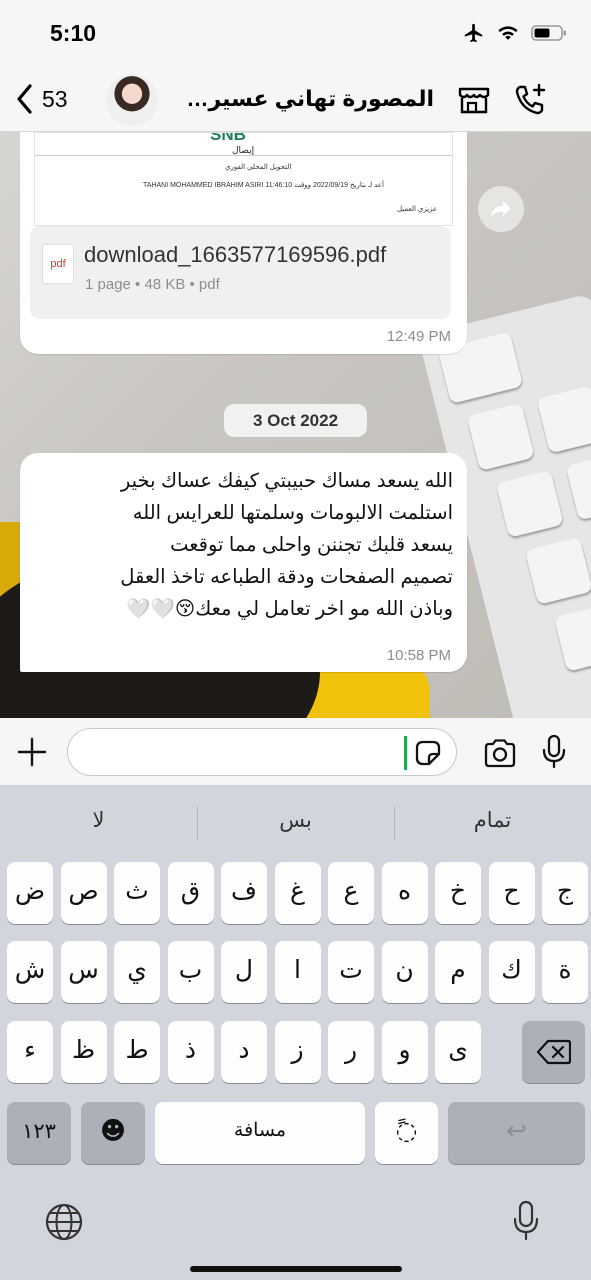 The height and width of the screenshot is (1280, 591). Describe the element at coordinates (296, 1269) in the screenshot. I see `home-indicator` at that location.